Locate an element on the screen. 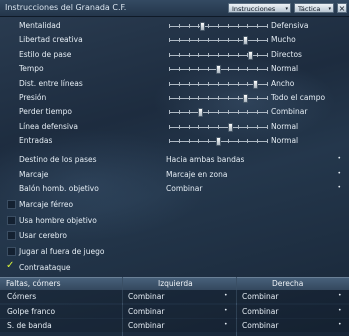 The height and width of the screenshot is (336, 349). checkmark-icon: ✓ is located at coordinates (10, 265).